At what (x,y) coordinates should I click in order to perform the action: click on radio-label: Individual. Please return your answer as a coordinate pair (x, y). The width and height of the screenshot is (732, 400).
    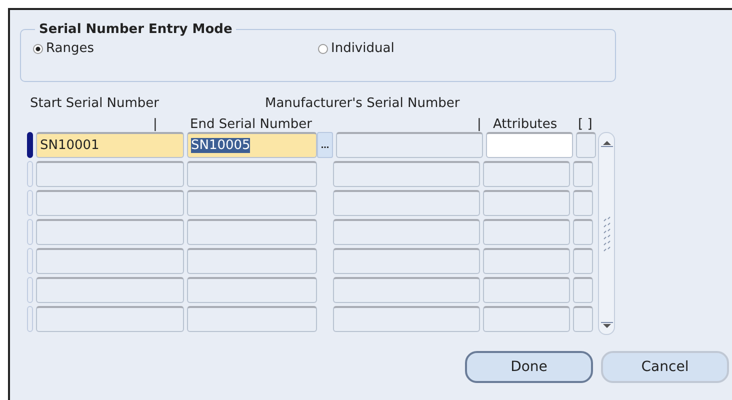
    Looking at the image, I should click on (362, 48).